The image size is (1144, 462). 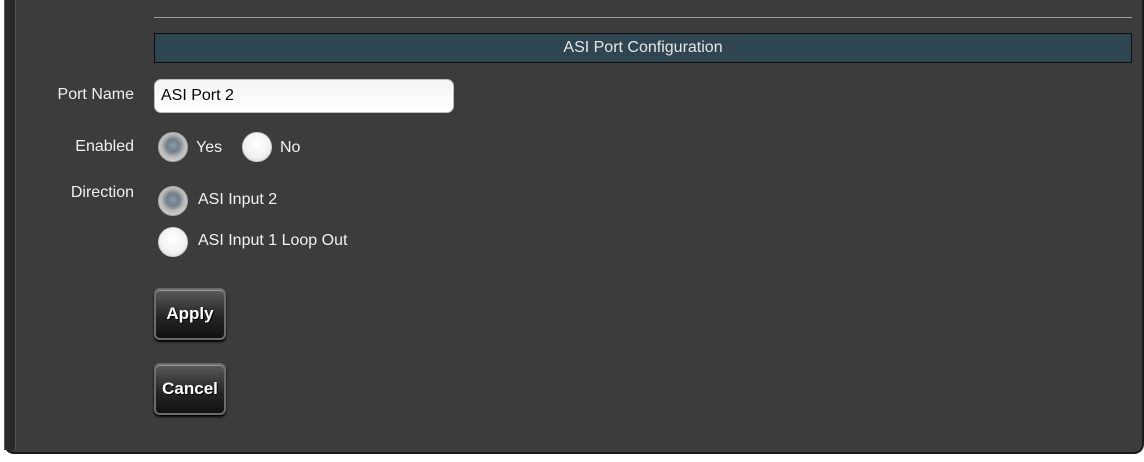 I want to click on enabled-yes-radio, so click(x=173, y=147).